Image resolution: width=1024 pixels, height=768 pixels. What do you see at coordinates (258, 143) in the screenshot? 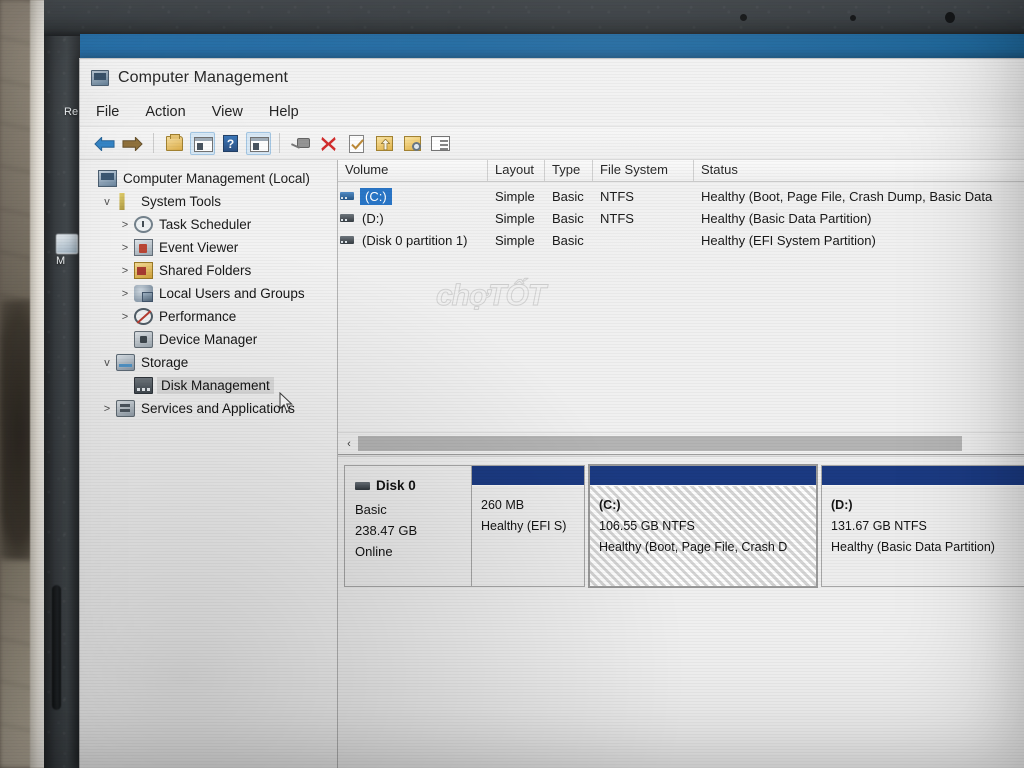
I see `properties-icon` at bounding box center [258, 143].